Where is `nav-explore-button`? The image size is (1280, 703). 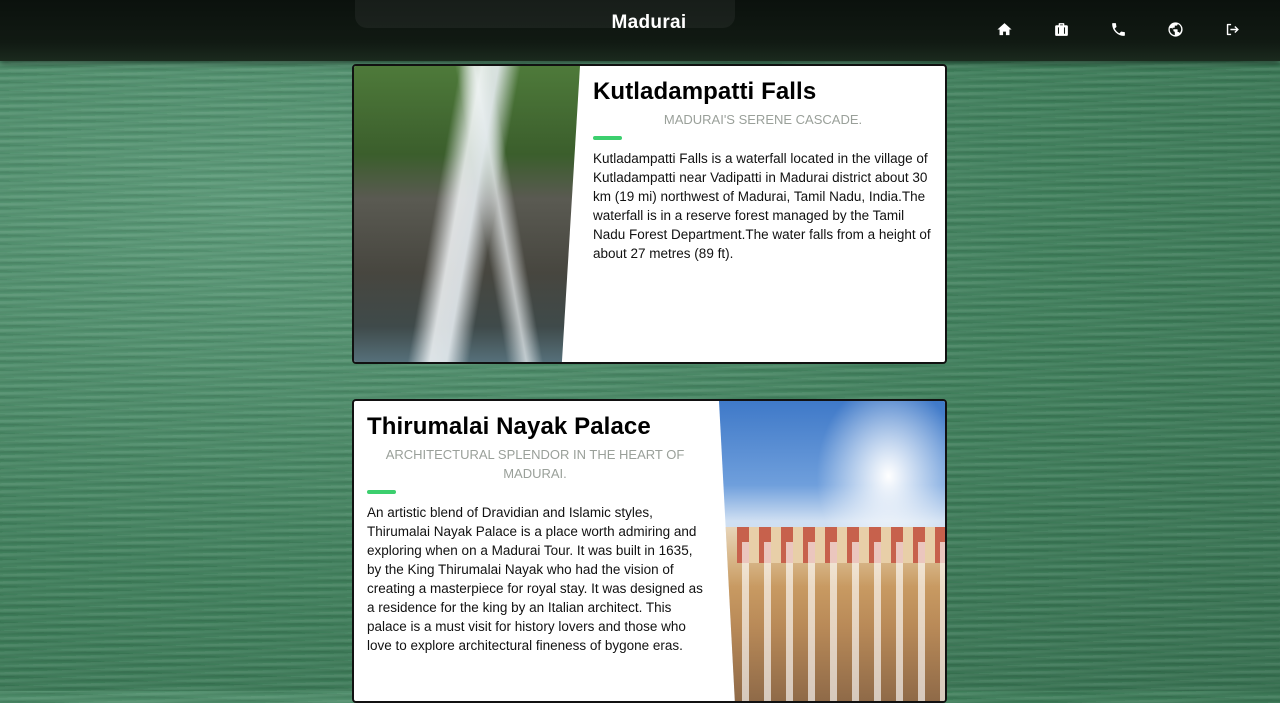 nav-explore-button is located at coordinates (1175, 29).